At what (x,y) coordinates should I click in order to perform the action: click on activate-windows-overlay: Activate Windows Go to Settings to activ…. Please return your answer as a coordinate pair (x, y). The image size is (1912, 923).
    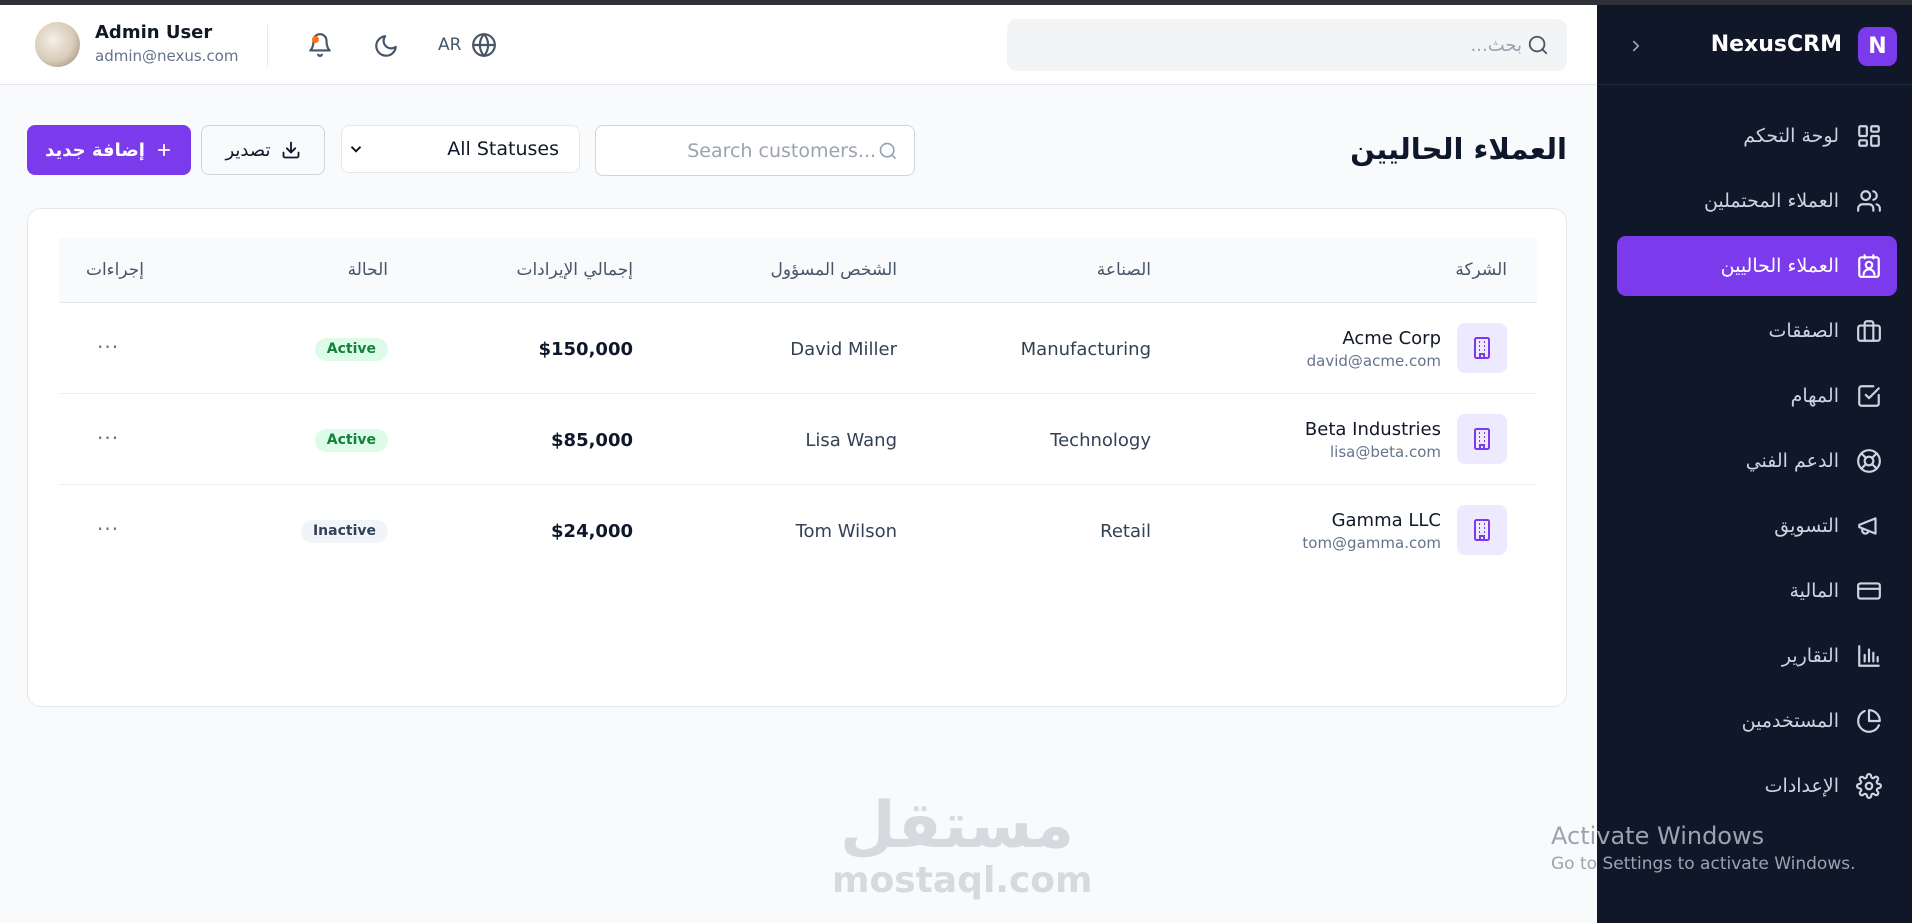
    Looking at the image, I should click on (1703, 848).